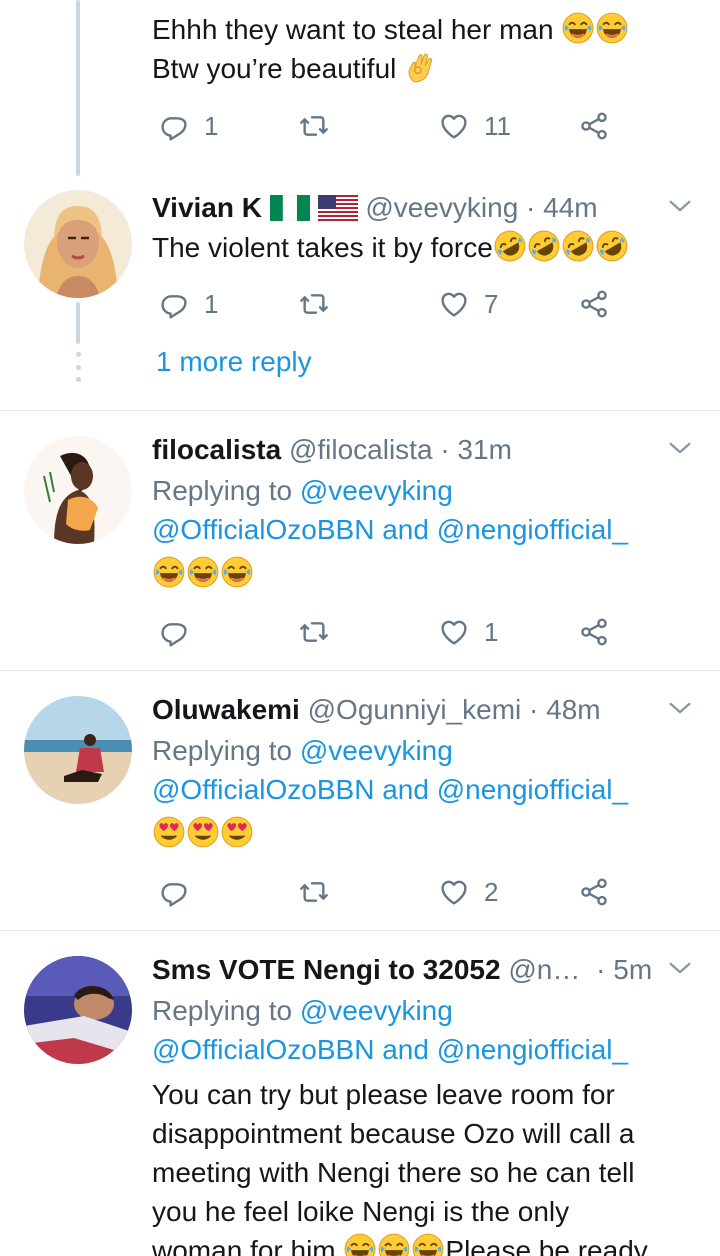 Image resolution: width=720 pixels, height=1256 pixels. I want to click on like-button: 11, so click(474, 126).